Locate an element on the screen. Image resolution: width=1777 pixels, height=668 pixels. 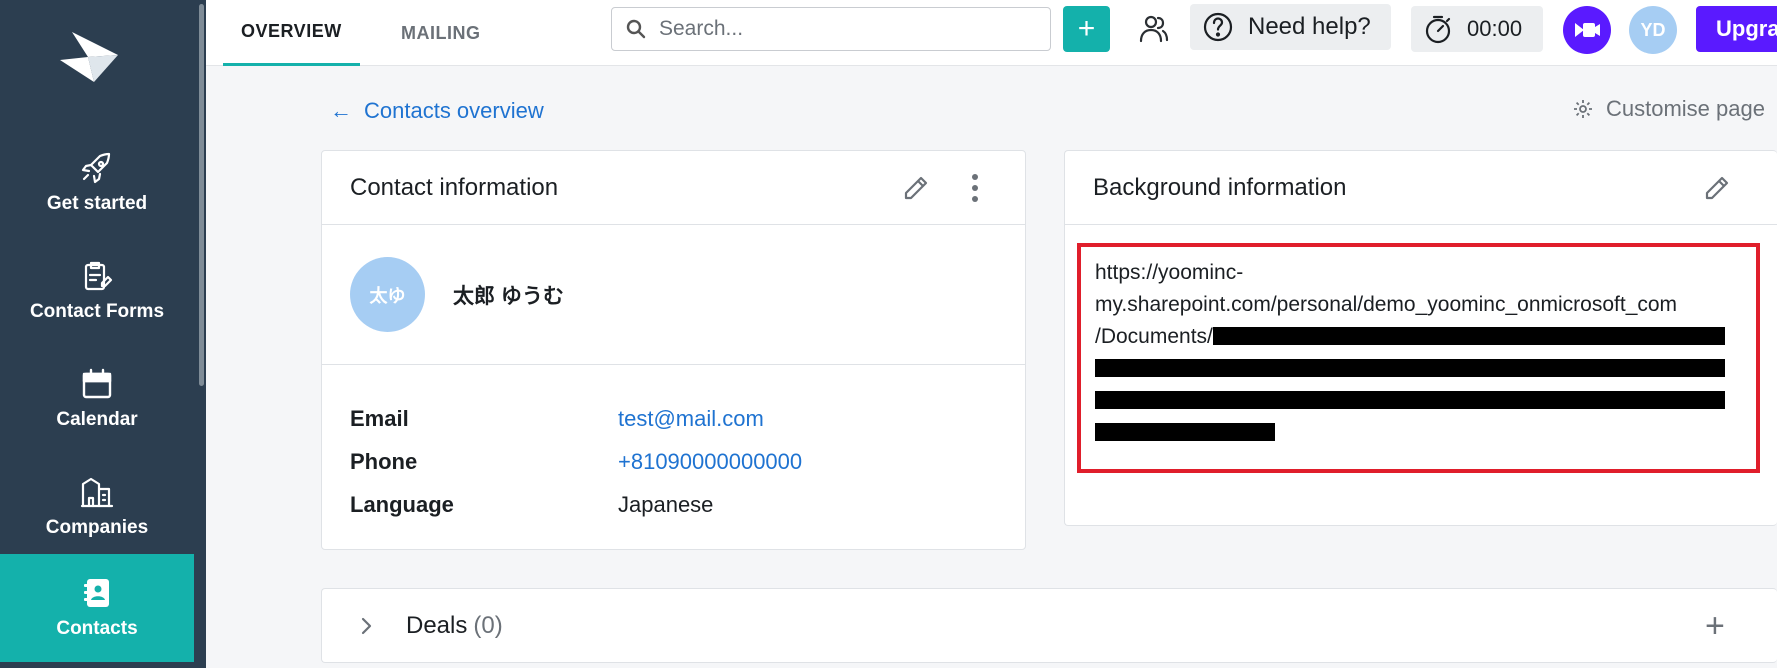
sidebar-scrollbar is located at coordinates (201, 334).